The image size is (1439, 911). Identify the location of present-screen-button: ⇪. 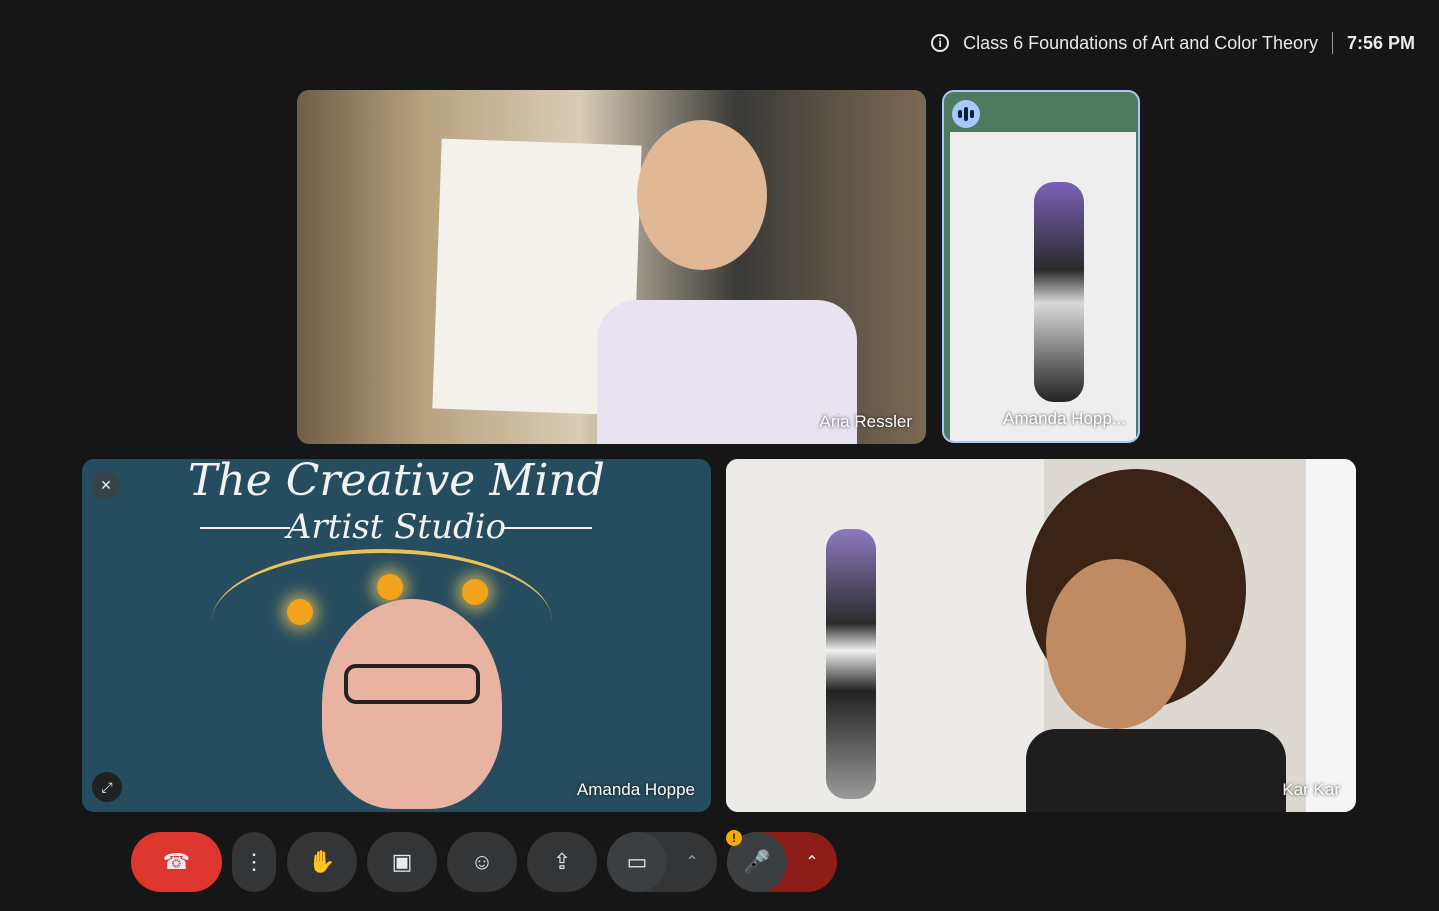
(562, 862).